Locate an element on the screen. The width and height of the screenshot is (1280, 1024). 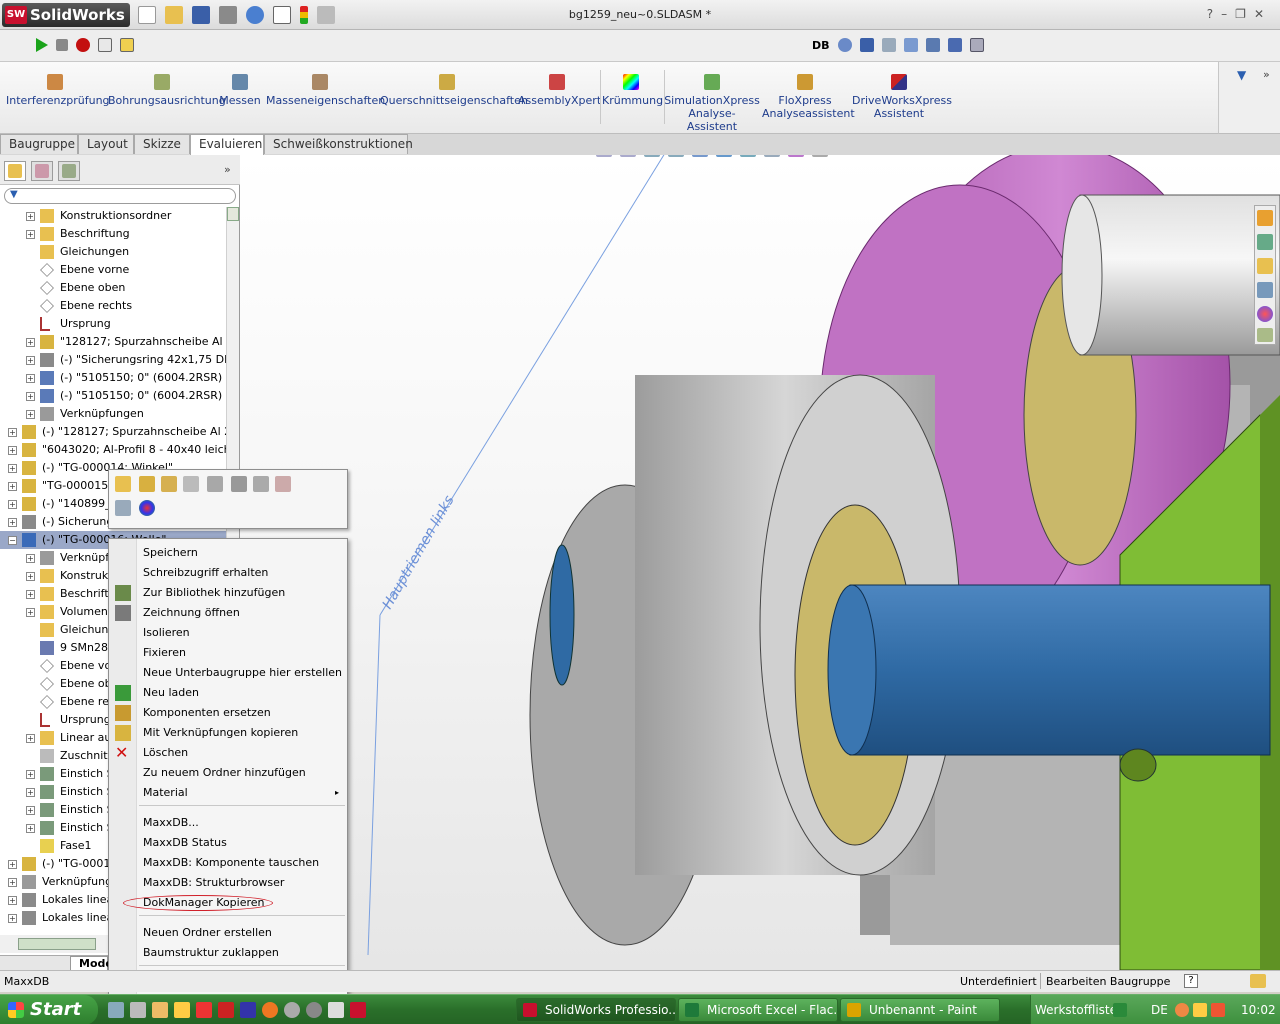
menu-item: Material ▸ is located at coordinates (228, 793).